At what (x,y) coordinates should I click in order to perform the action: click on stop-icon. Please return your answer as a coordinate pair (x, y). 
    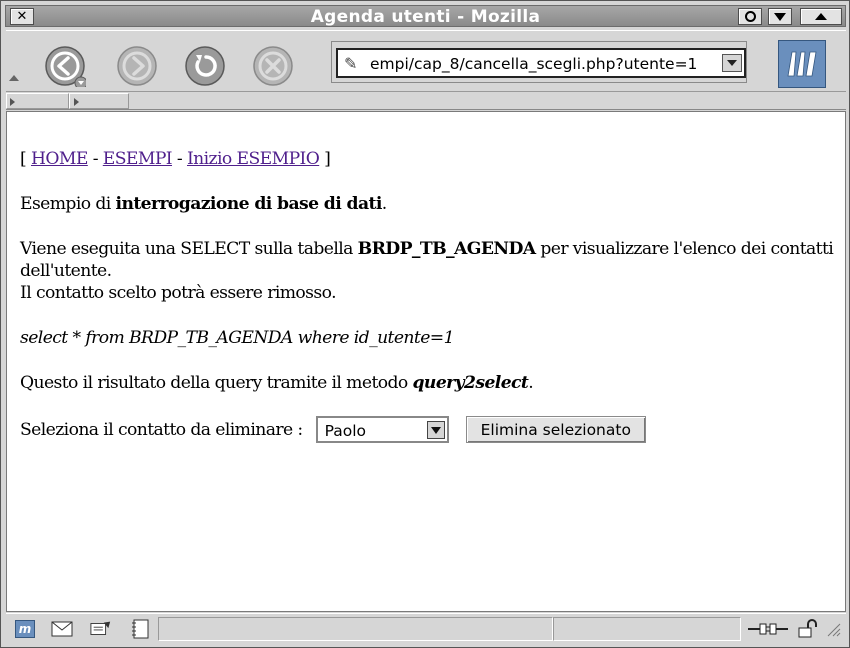
    Looking at the image, I should click on (273, 66).